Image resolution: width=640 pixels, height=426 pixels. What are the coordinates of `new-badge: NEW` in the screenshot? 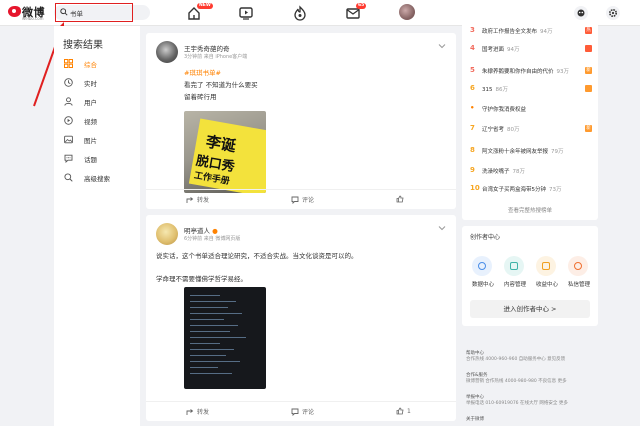 It's located at (205, 6).